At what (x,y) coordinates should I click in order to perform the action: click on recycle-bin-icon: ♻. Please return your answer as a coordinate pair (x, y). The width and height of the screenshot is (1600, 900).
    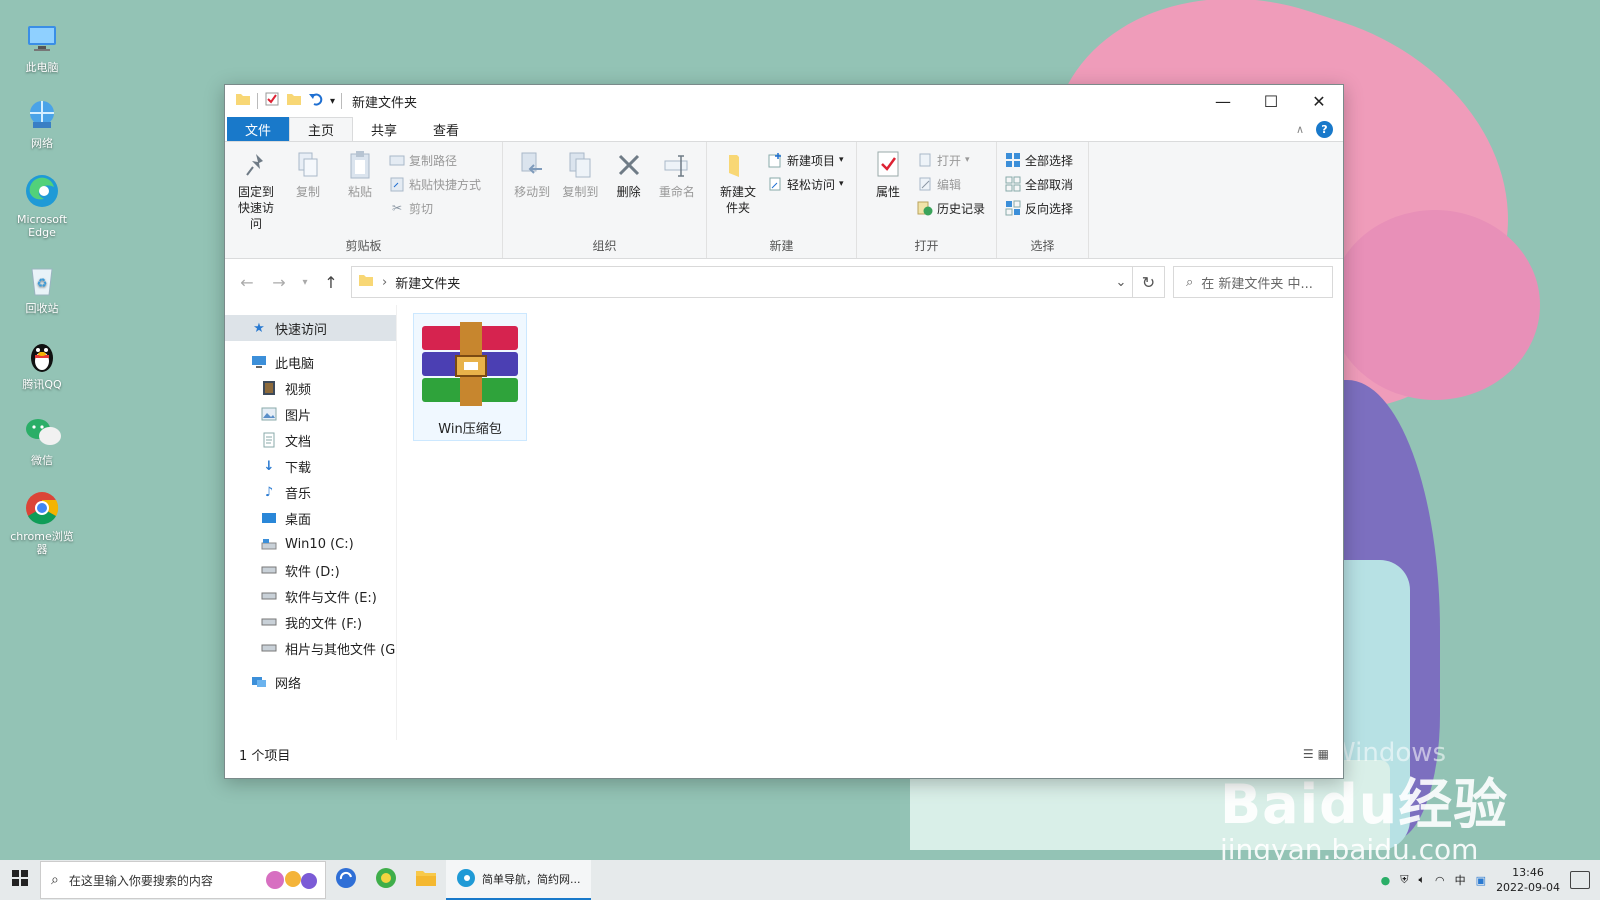
    Looking at the image, I should click on (42, 280).